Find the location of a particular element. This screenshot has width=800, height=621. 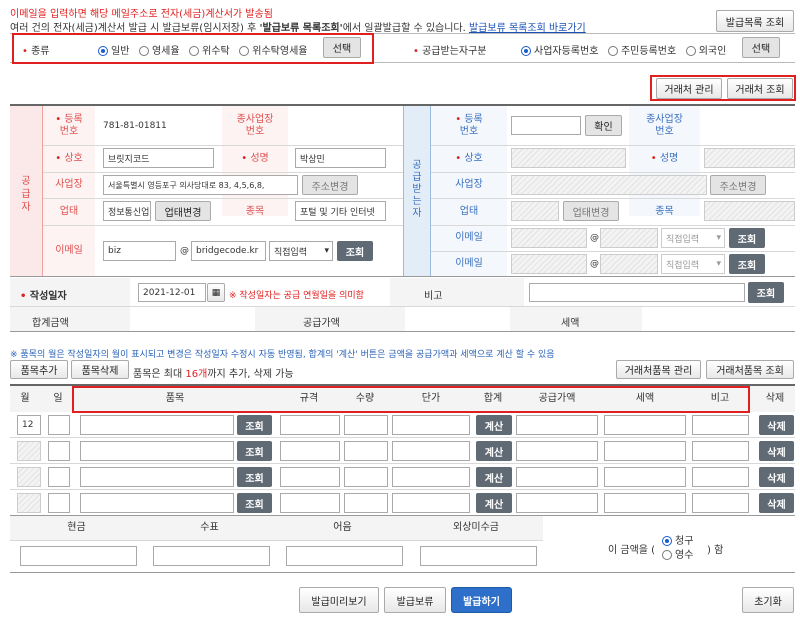

recv-select-button: 선택 is located at coordinates (761, 47).